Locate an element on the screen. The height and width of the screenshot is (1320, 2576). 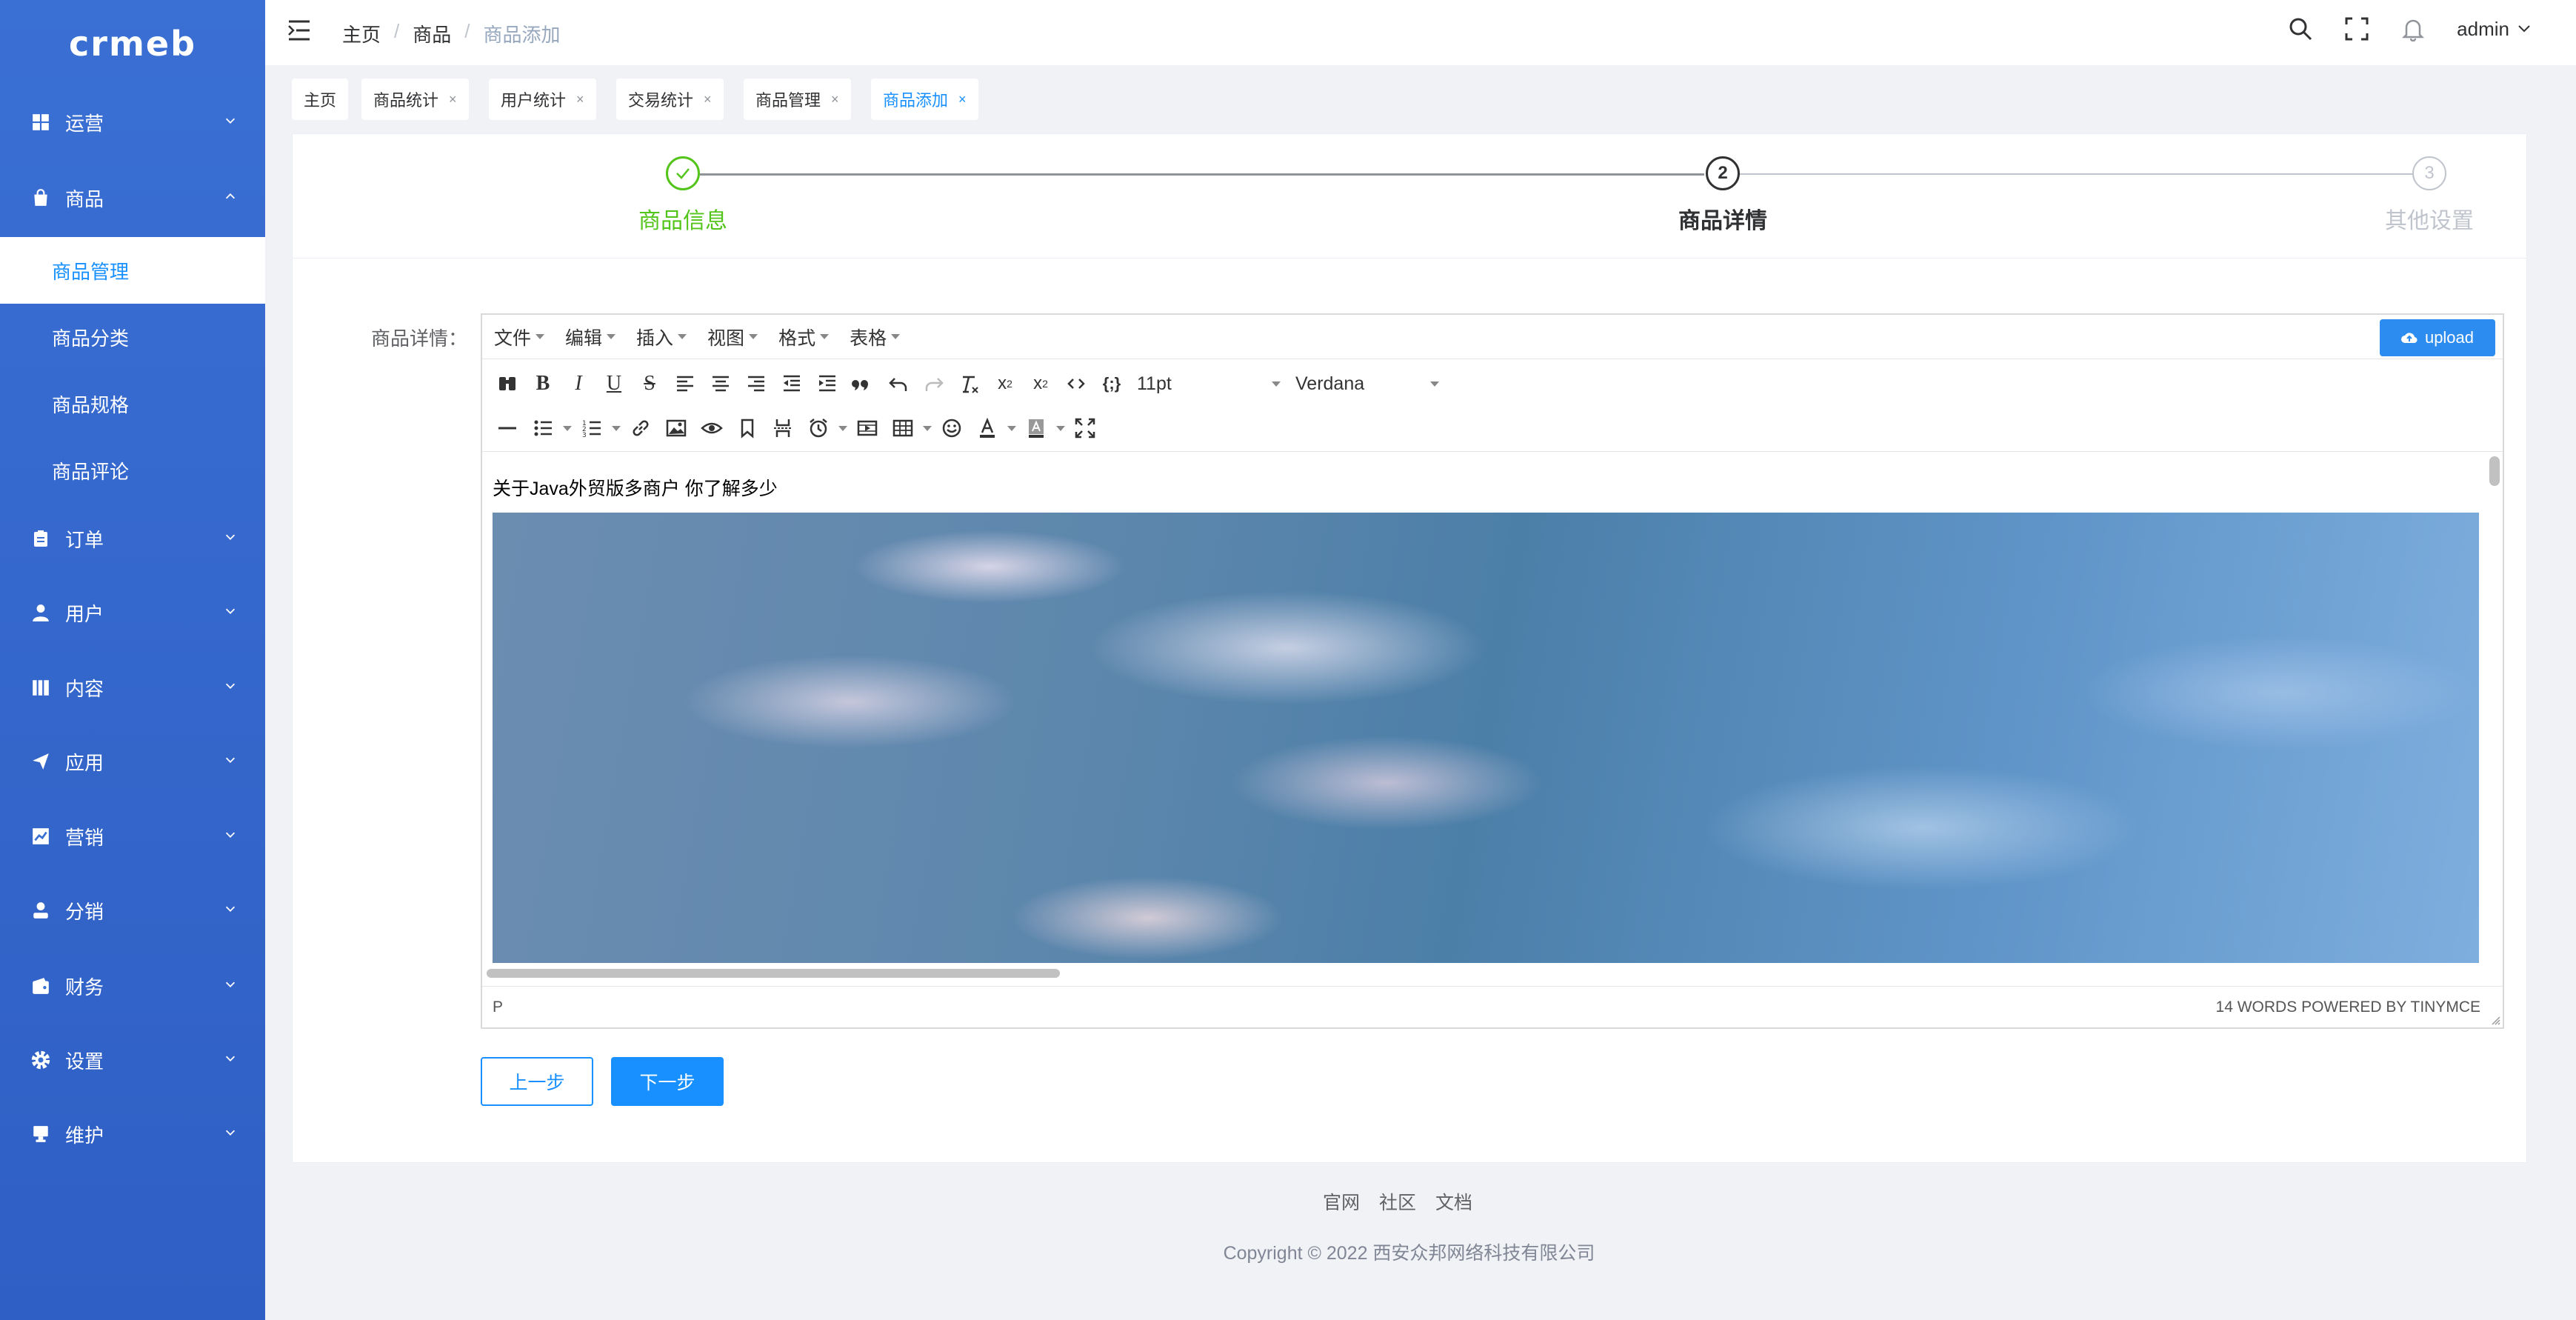
blockquote-icon is located at coordinates (863, 383).